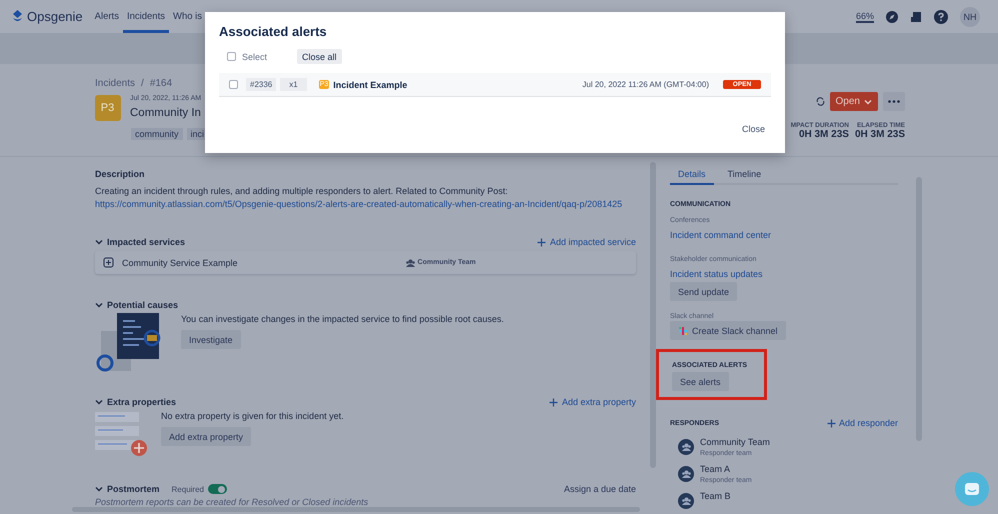  What do you see at coordinates (142, 305) in the screenshot?
I see `section-heading: Potential causes` at bounding box center [142, 305].